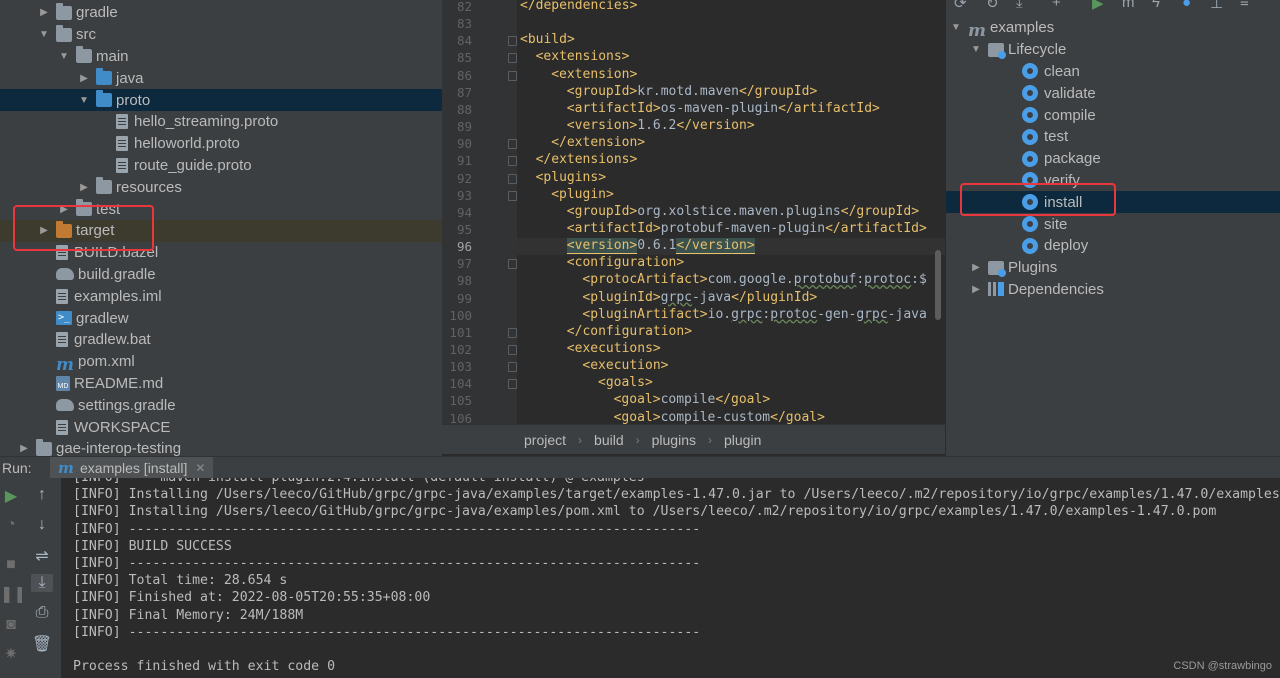 Image resolution: width=1280 pixels, height=678 pixels. Describe the element at coordinates (11, 654) in the screenshot. I see `settings-icon: ✷` at that location.